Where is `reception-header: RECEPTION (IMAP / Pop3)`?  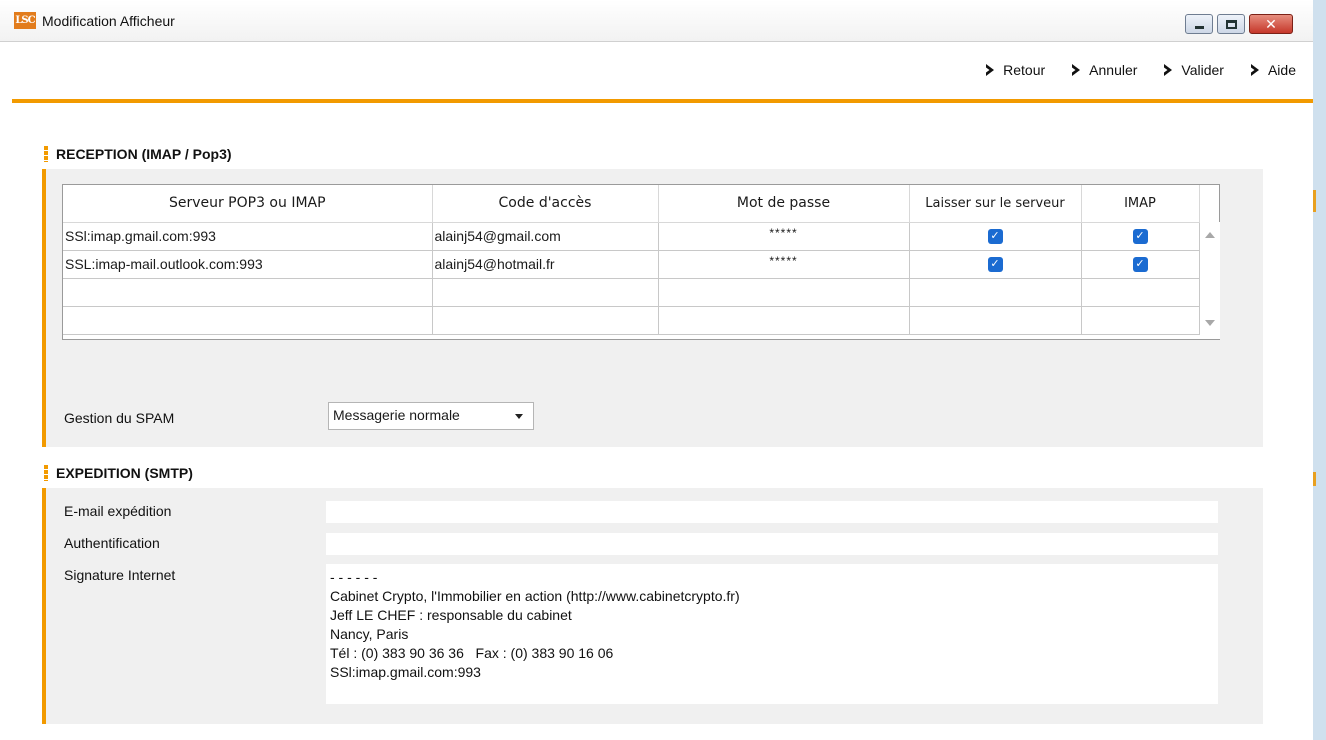 reception-header: RECEPTION (IMAP / Pop3) is located at coordinates (138, 154).